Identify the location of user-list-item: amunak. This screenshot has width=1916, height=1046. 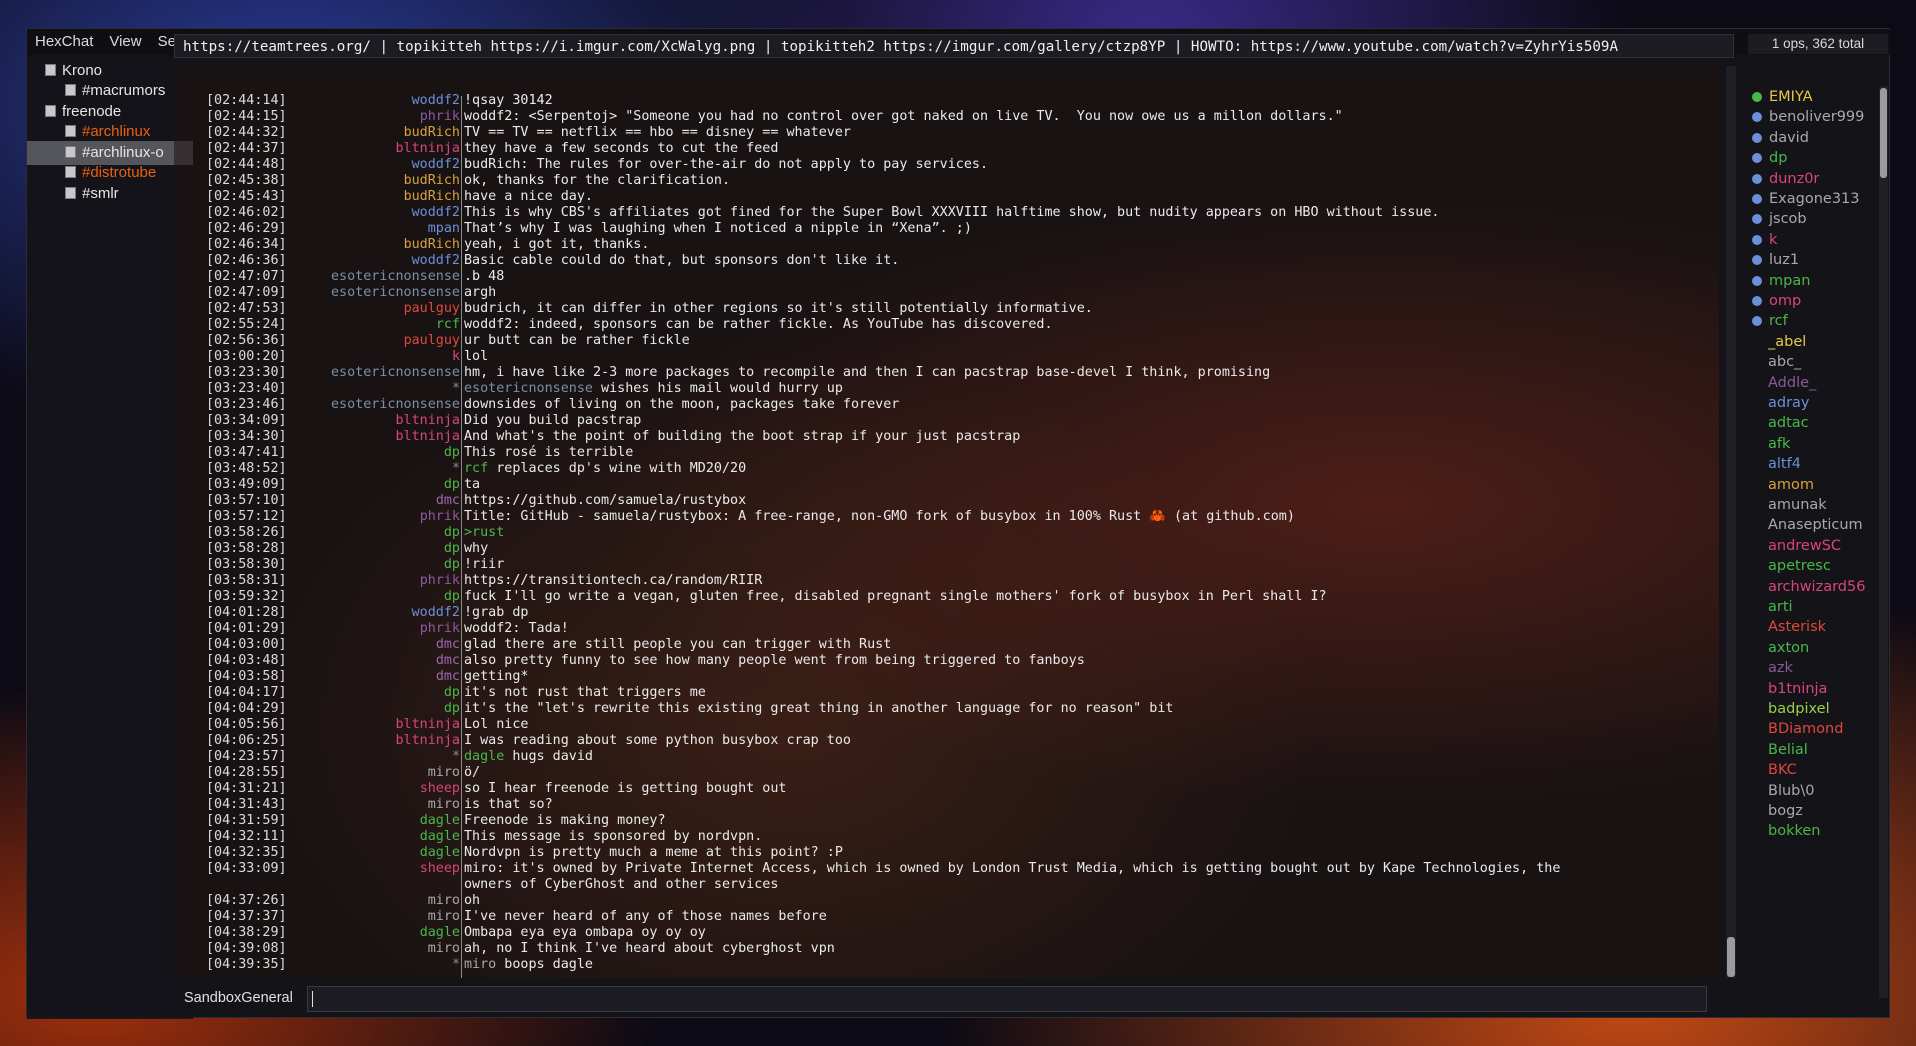
(1797, 505).